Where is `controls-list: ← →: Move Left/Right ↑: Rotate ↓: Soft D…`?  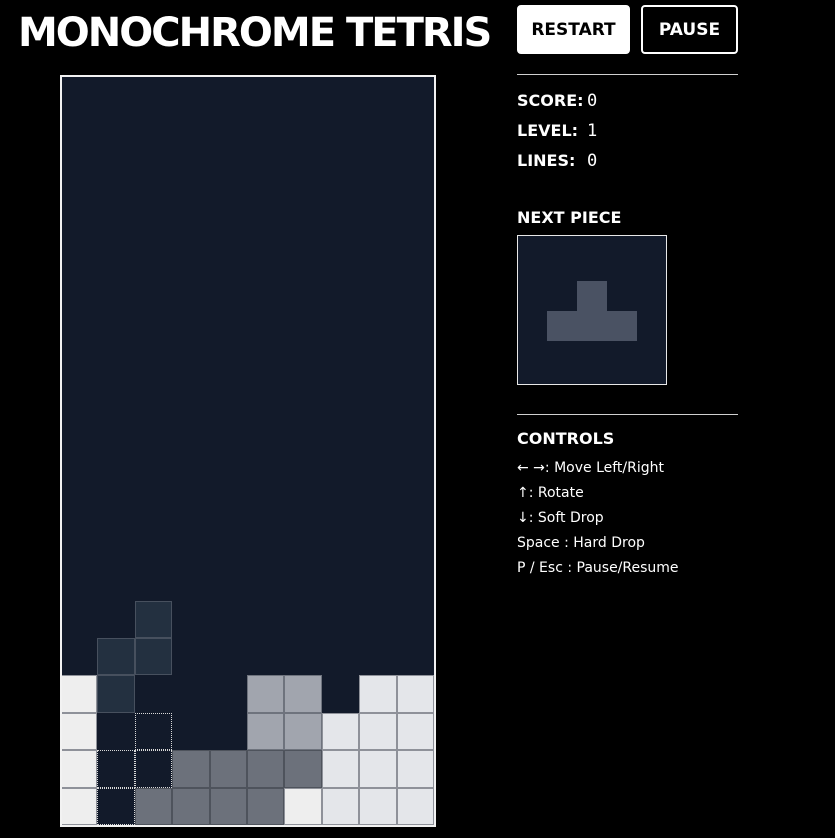 controls-list: ← →: Move Left/Right ↑: Rotate ↓: Soft D… is located at coordinates (598, 518).